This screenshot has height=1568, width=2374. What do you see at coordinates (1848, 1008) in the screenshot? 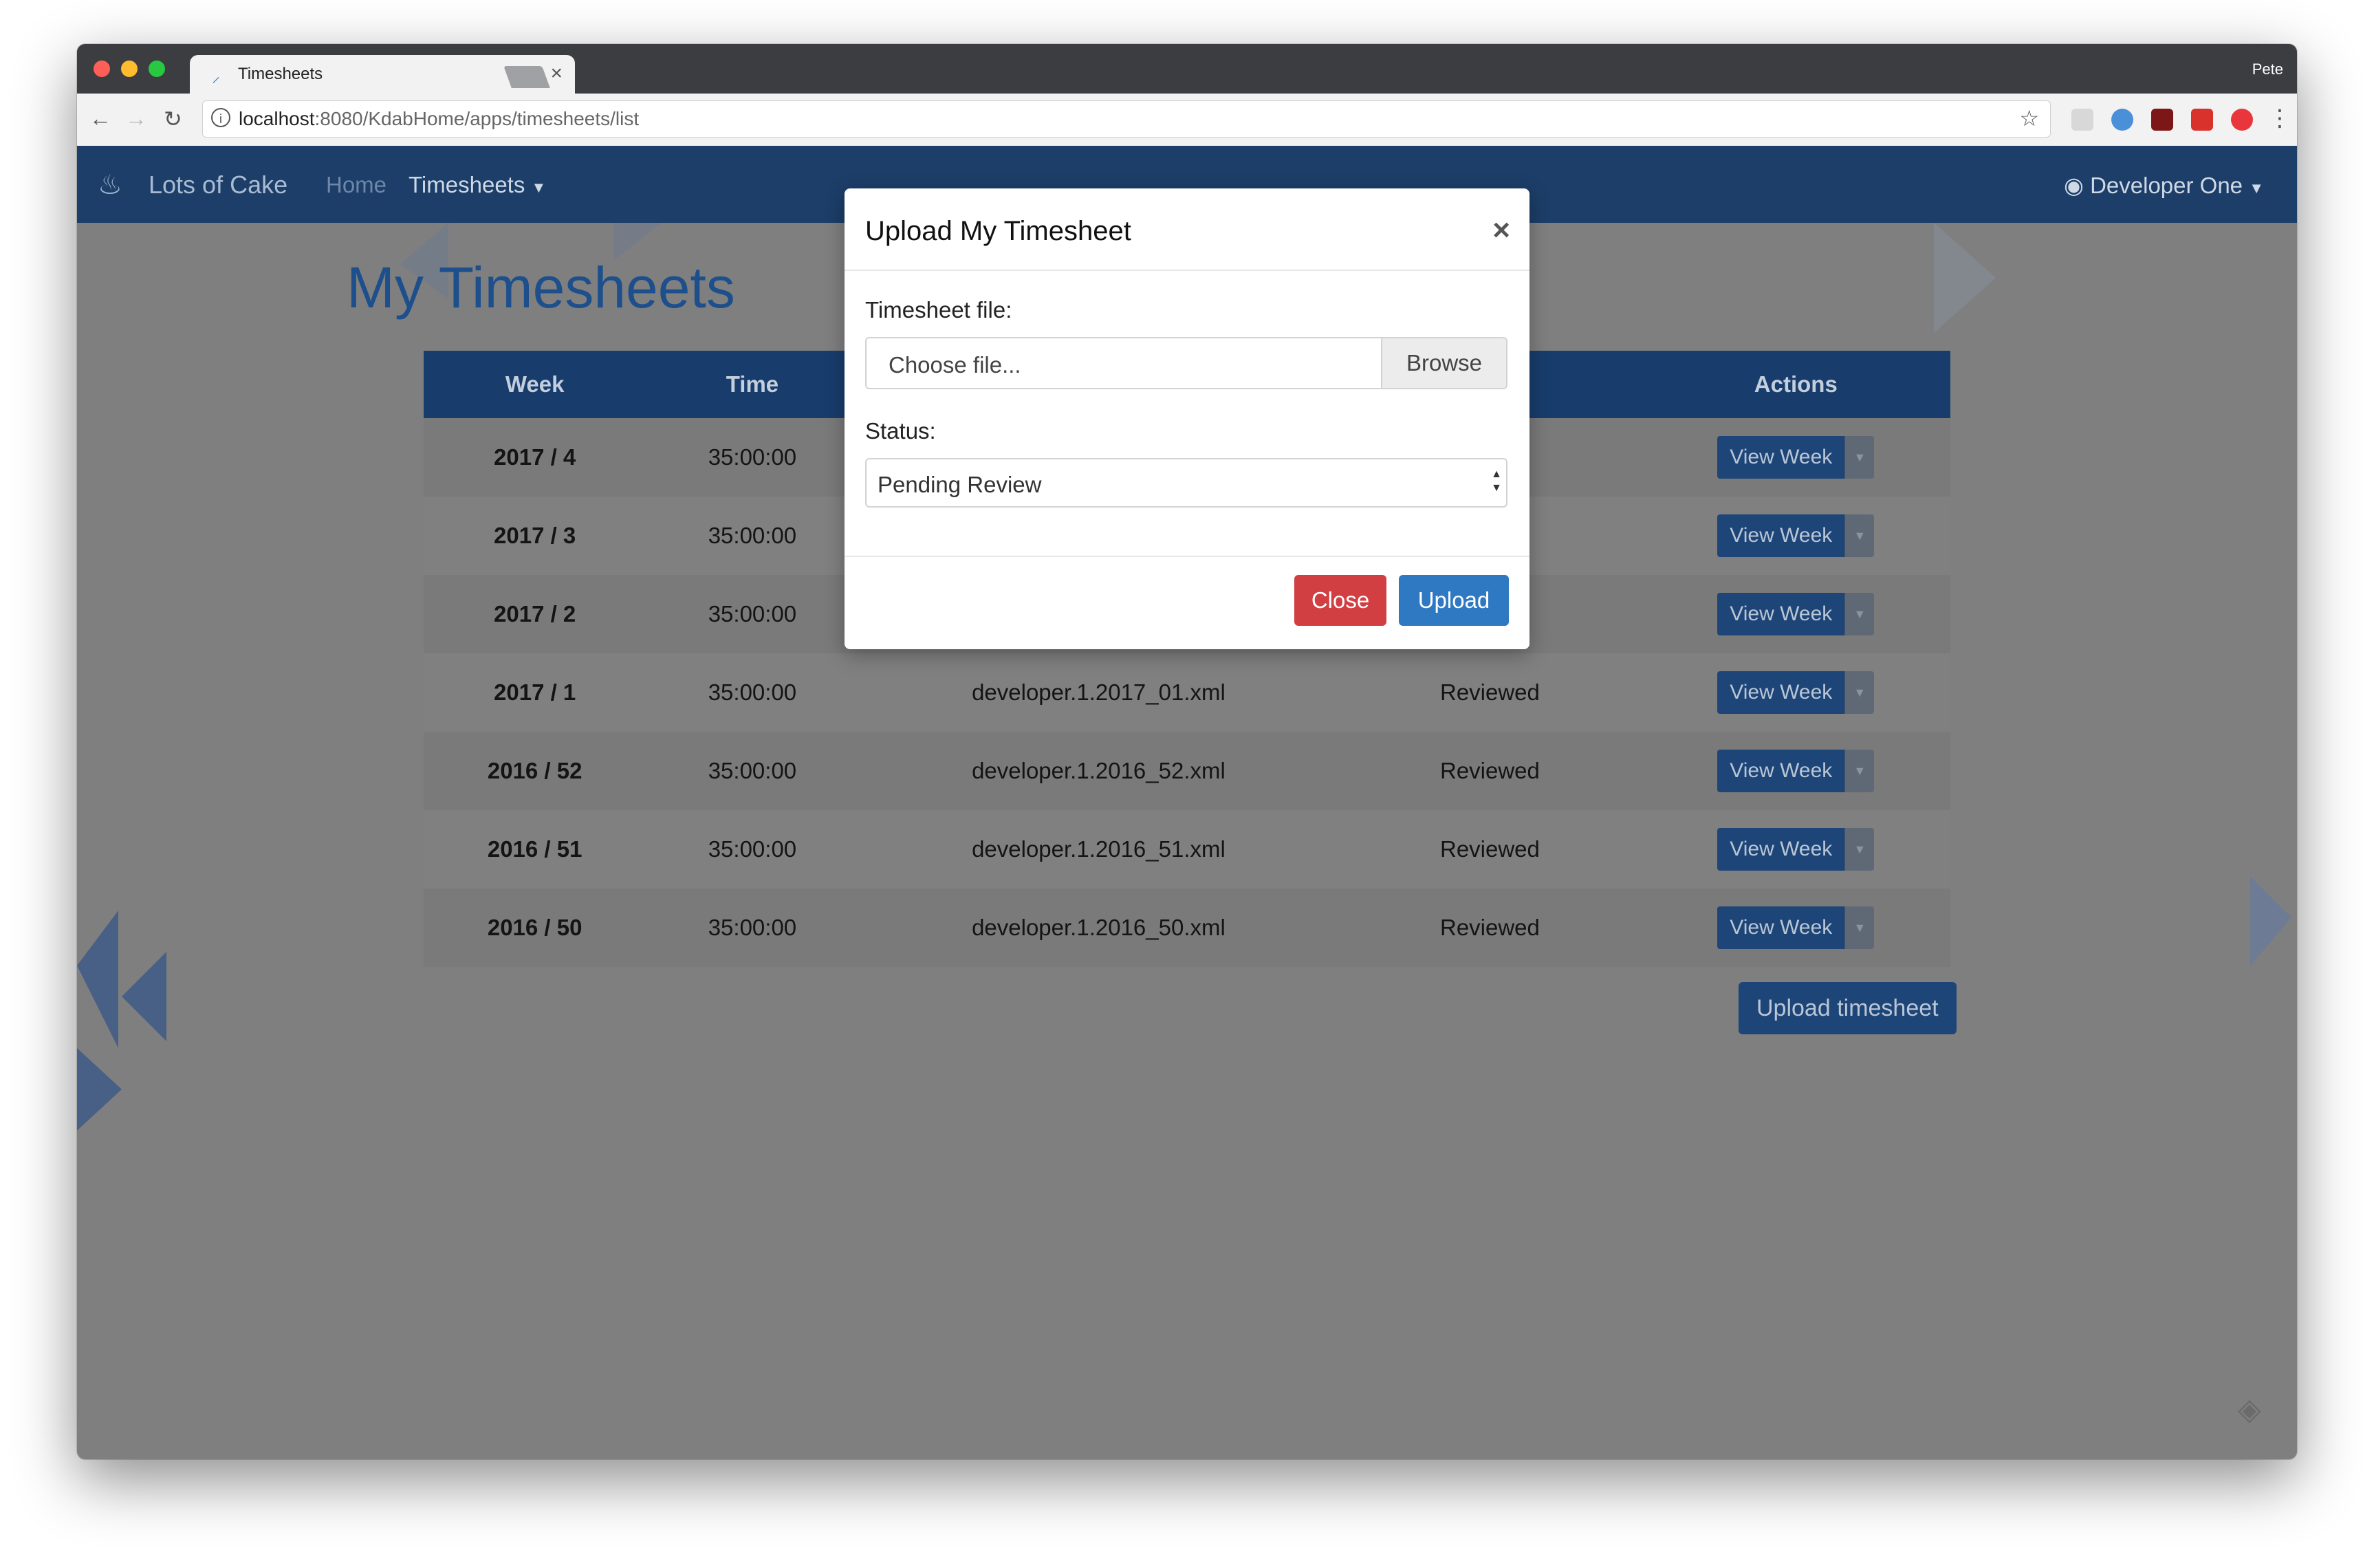
I see `upload-timesheet-button: Upload timesheet` at bounding box center [1848, 1008].